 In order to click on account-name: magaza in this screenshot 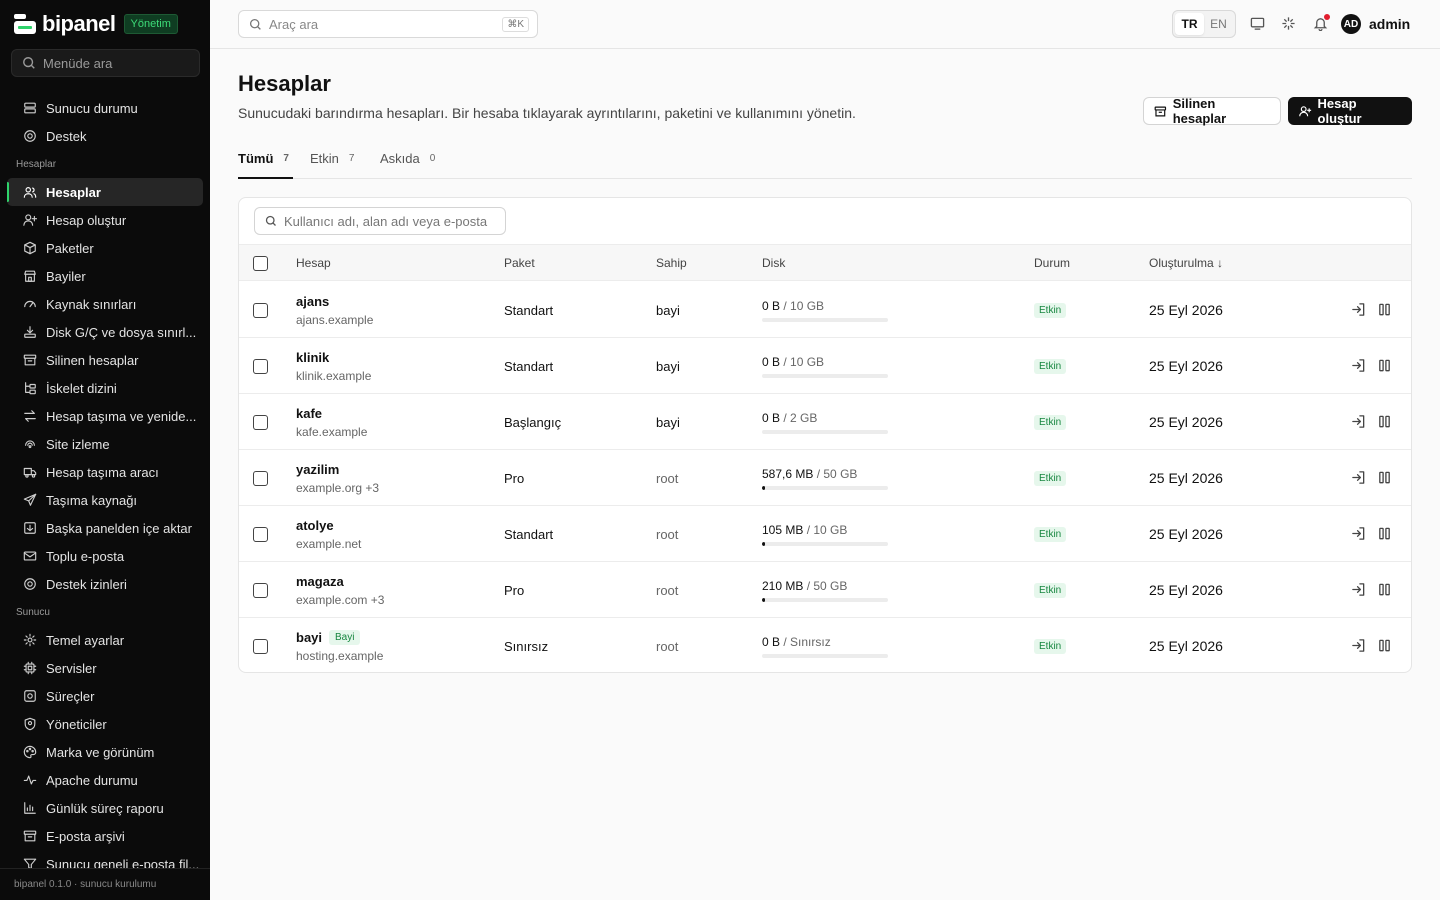, I will do `click(320, 581)`.